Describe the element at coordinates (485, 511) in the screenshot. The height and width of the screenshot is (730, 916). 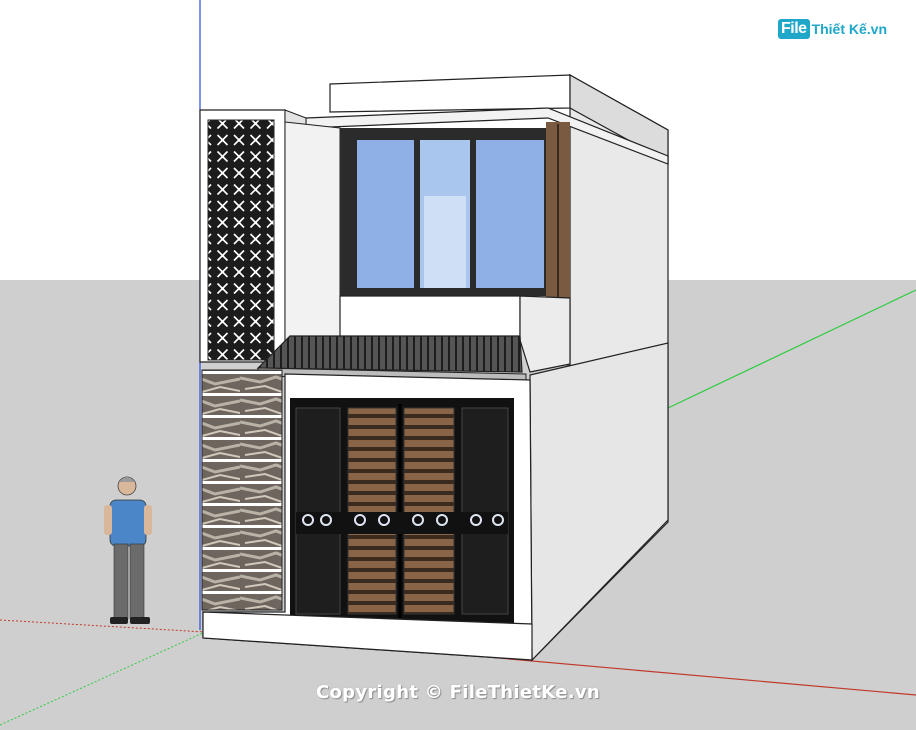
I see `door-right-glass` at that location.